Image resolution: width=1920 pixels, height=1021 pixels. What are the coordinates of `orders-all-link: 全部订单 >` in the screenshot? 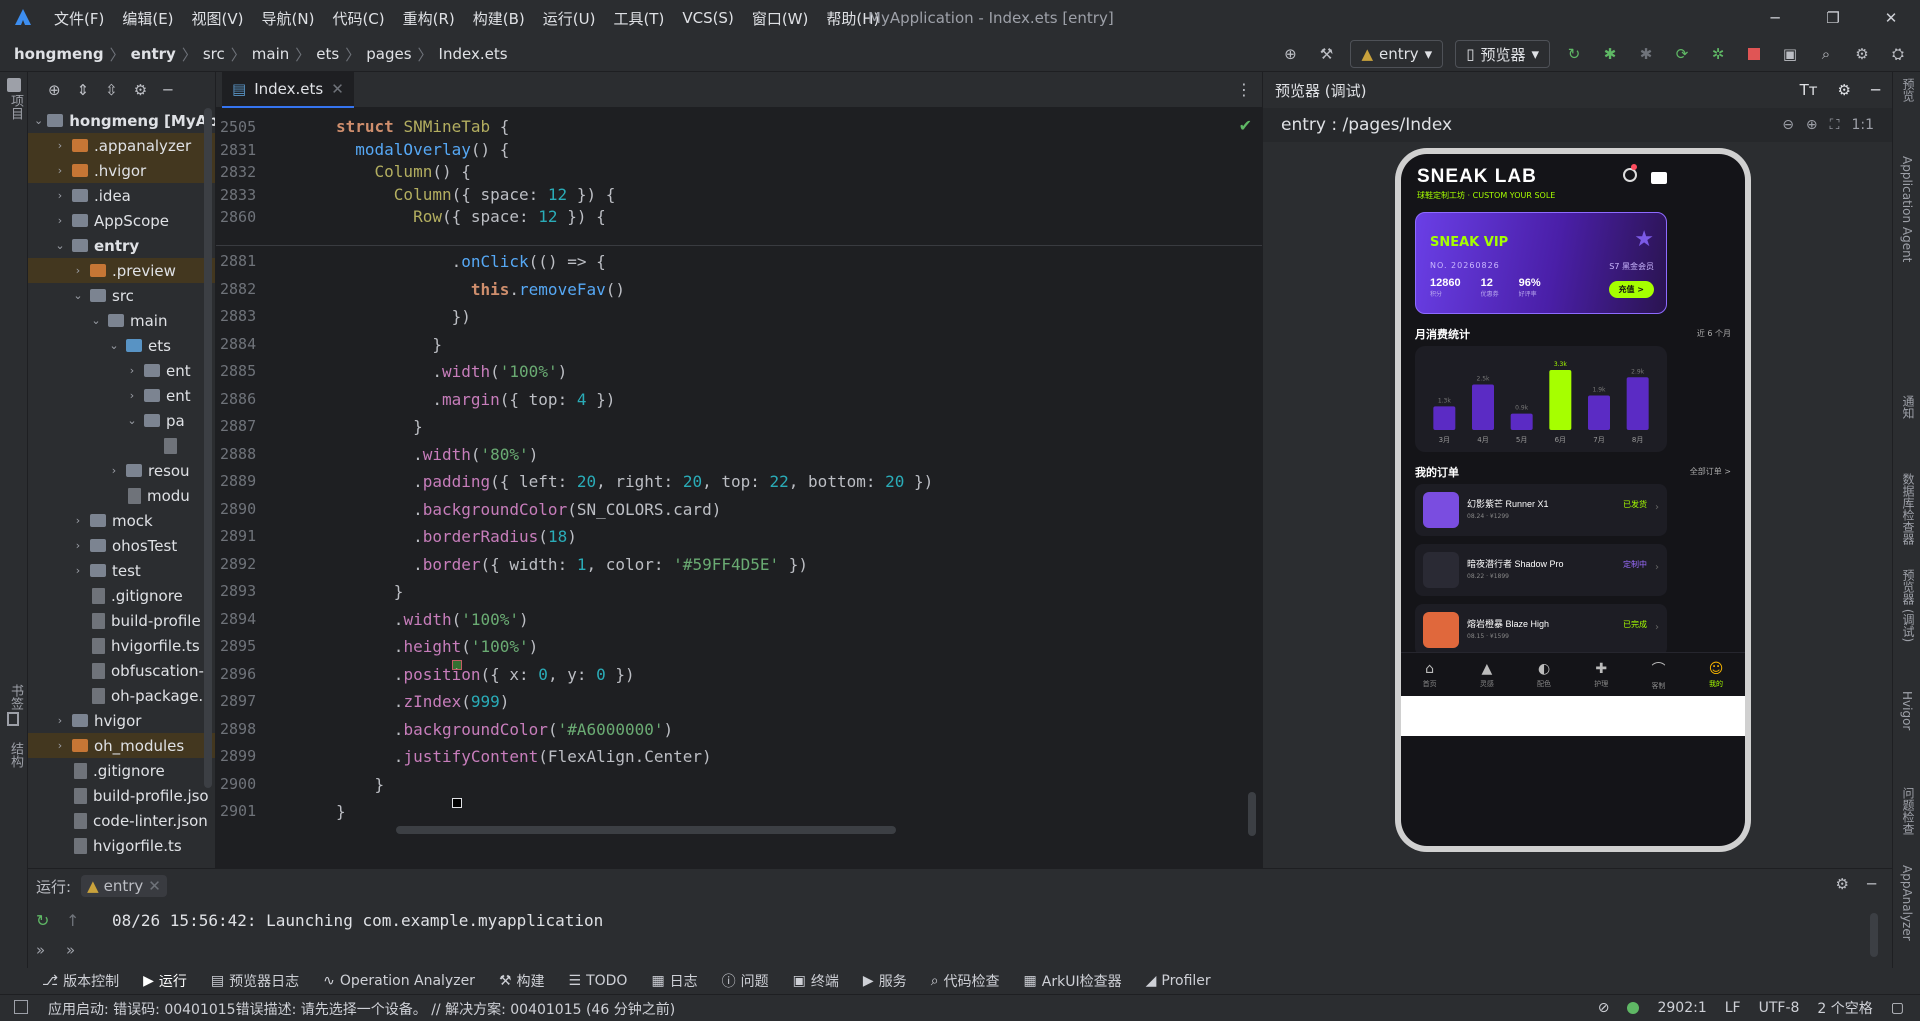 It's located at (1710, 471).